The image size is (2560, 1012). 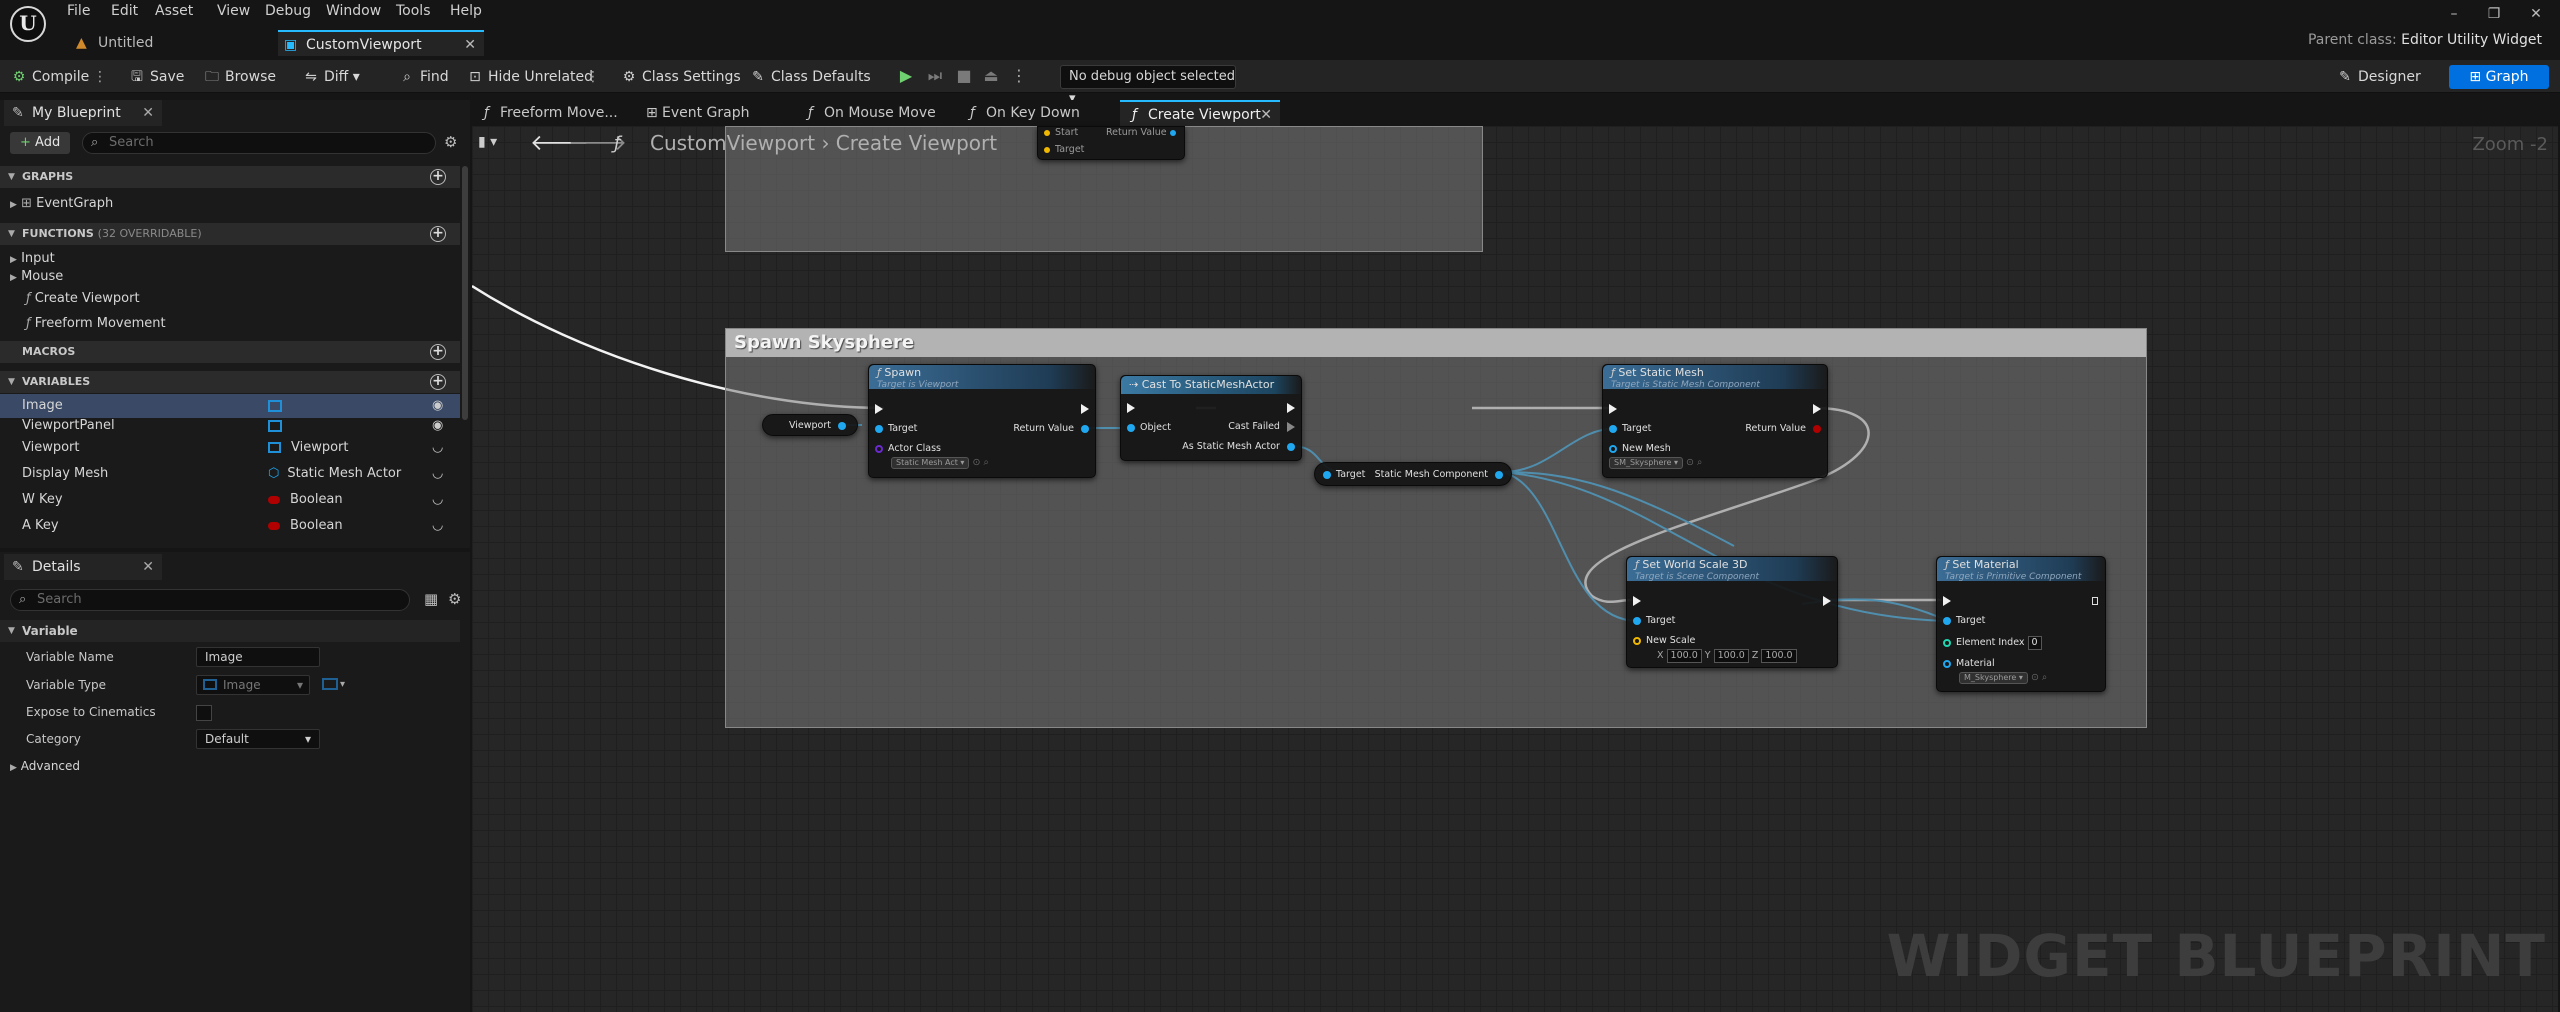 What do you see at coordinates (288, 11) in the screenshot?
I see `menu-debug: Debug` at bounding box center [288, 11].